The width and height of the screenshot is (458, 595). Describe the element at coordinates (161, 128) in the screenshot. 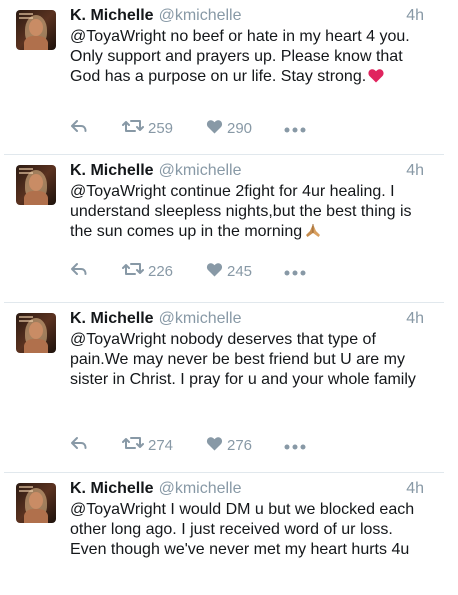

I see `retweet-count: 259` at that location.